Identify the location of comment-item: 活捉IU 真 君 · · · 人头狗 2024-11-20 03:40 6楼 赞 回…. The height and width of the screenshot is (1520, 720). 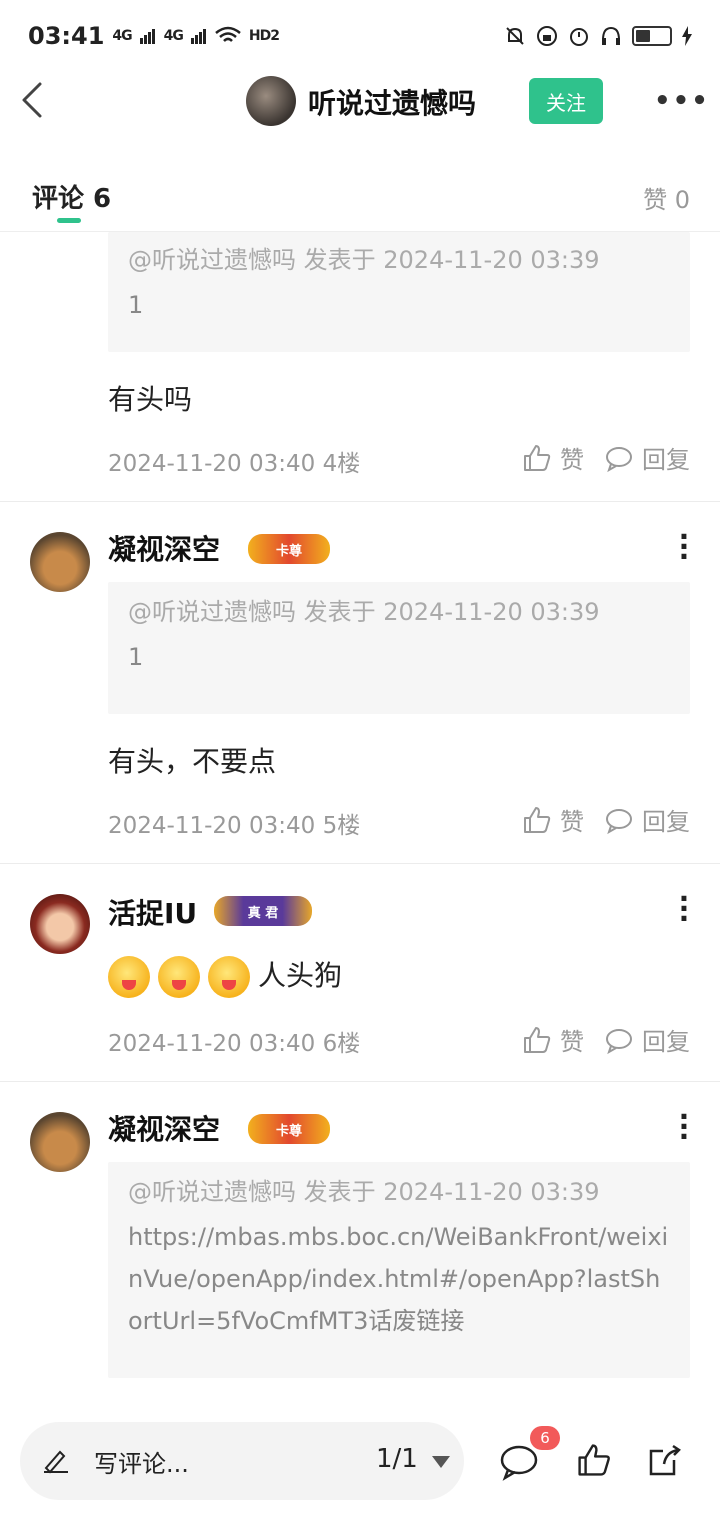
(360, 973).